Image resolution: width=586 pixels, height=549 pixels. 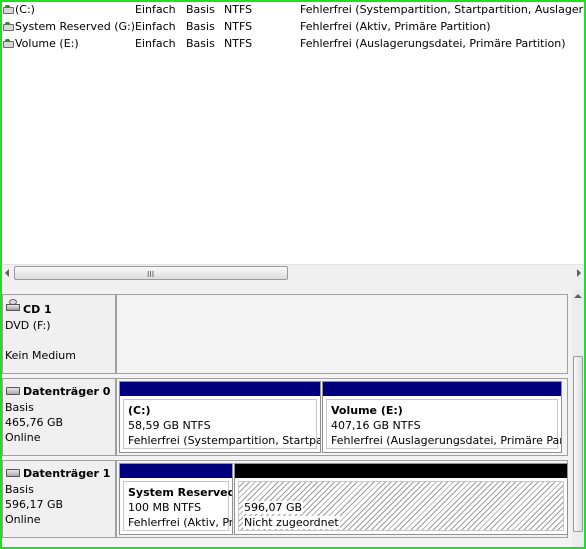 I want to click on horizontal-scroll-thumb: III, so click(x=151, y=273).